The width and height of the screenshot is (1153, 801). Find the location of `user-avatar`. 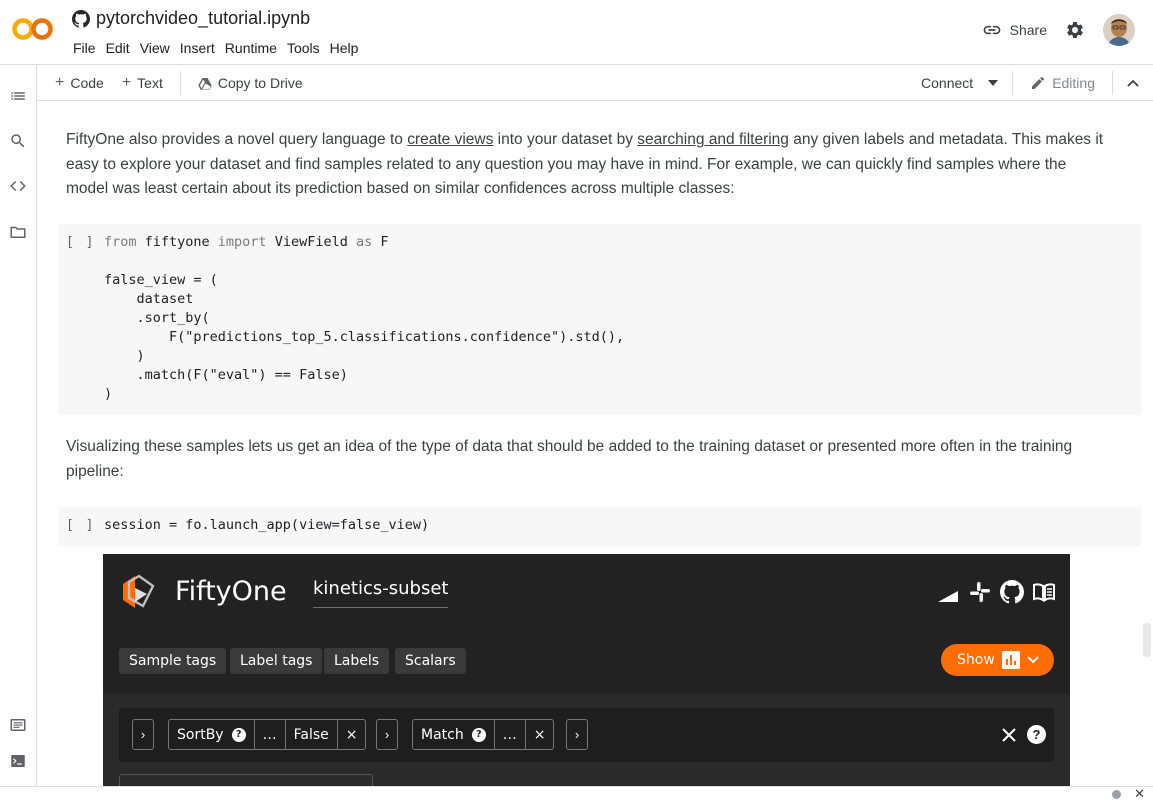

user-avatar is located at coordinates (1119, 30).